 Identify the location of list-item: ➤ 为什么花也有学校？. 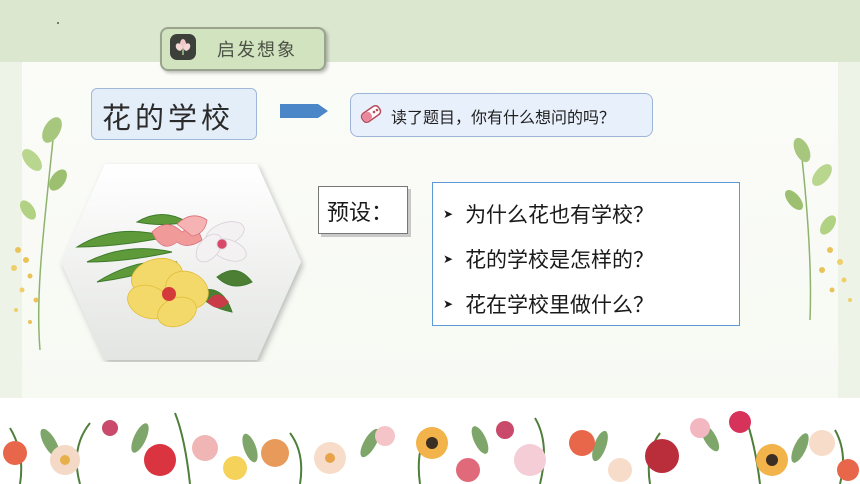
(548, 214).